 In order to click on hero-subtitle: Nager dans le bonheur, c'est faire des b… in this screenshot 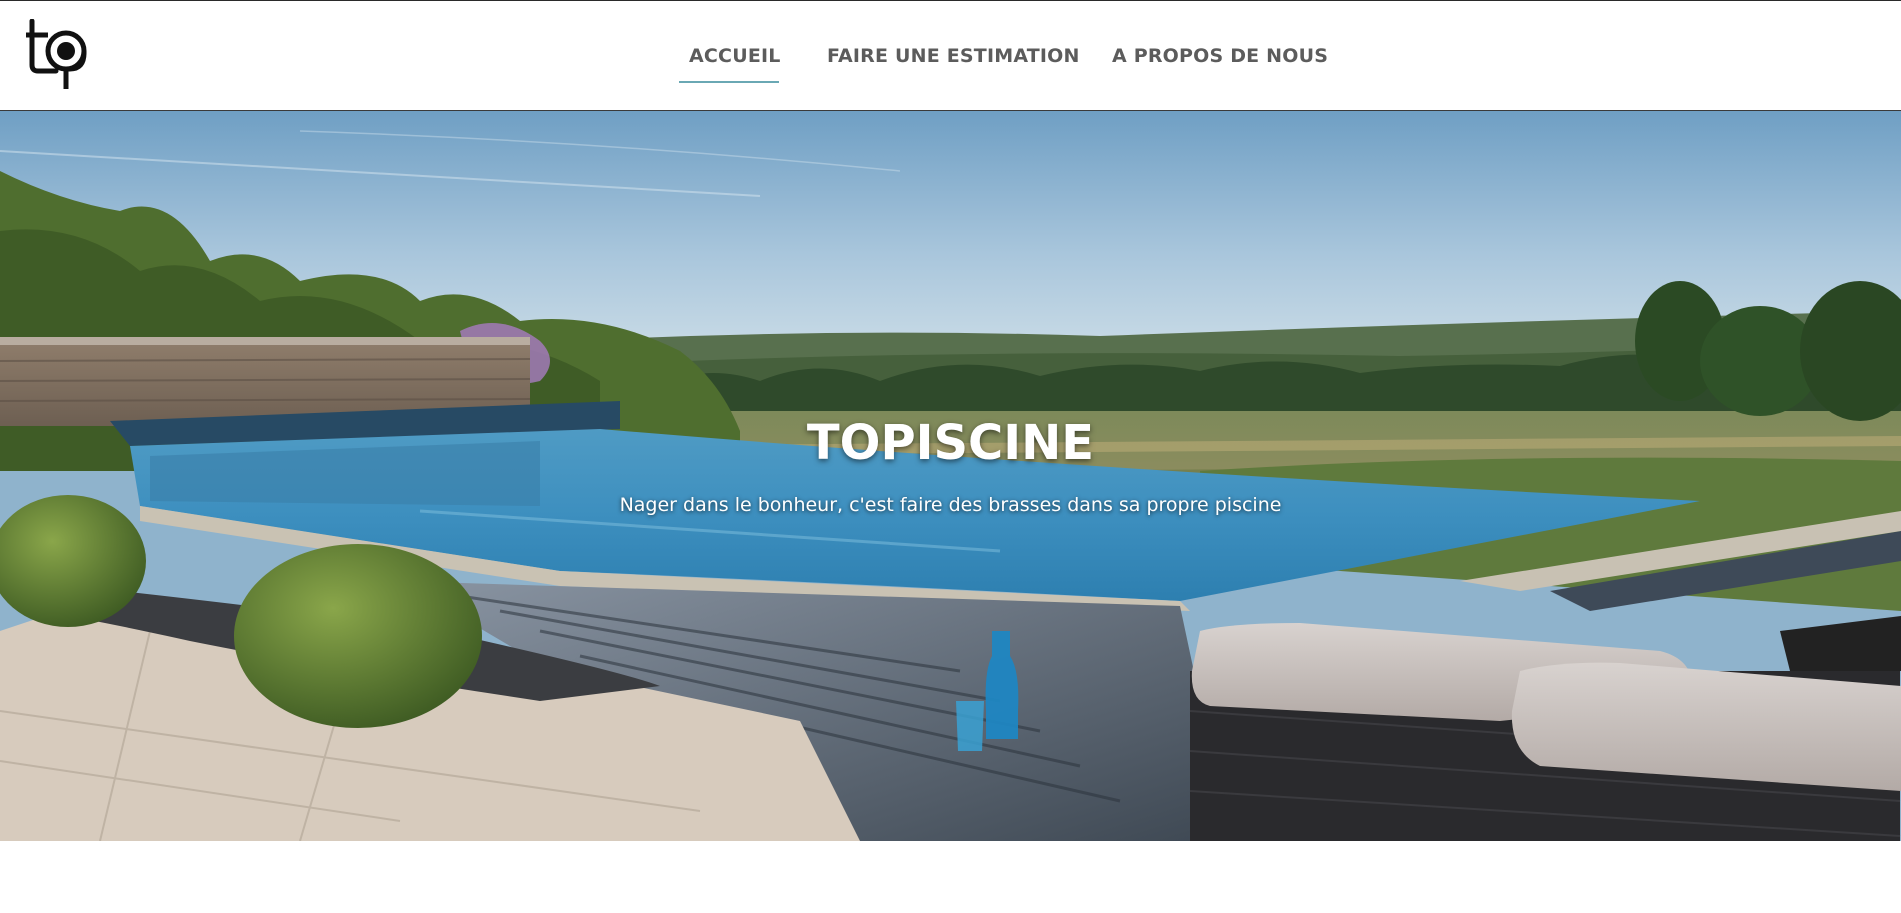, I will do `click(950, 505)`.